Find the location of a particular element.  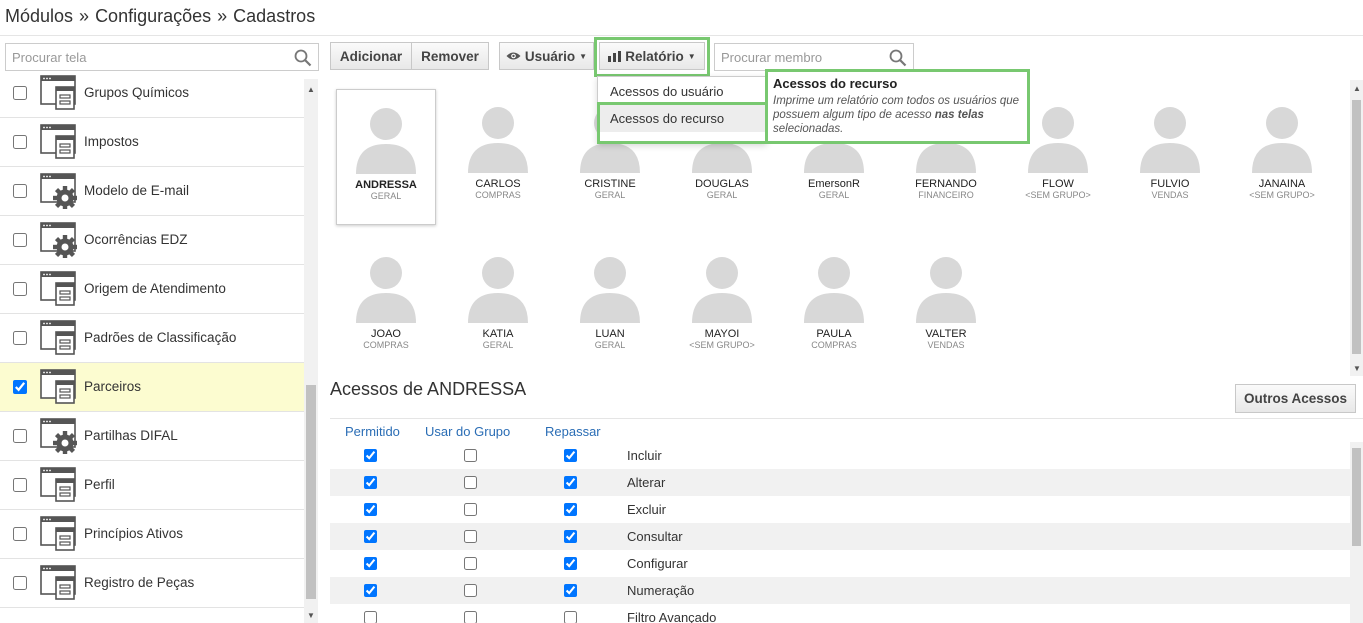

member-card: JANAINA <SEM GRUPO> is located at coordinates (1282, 144).